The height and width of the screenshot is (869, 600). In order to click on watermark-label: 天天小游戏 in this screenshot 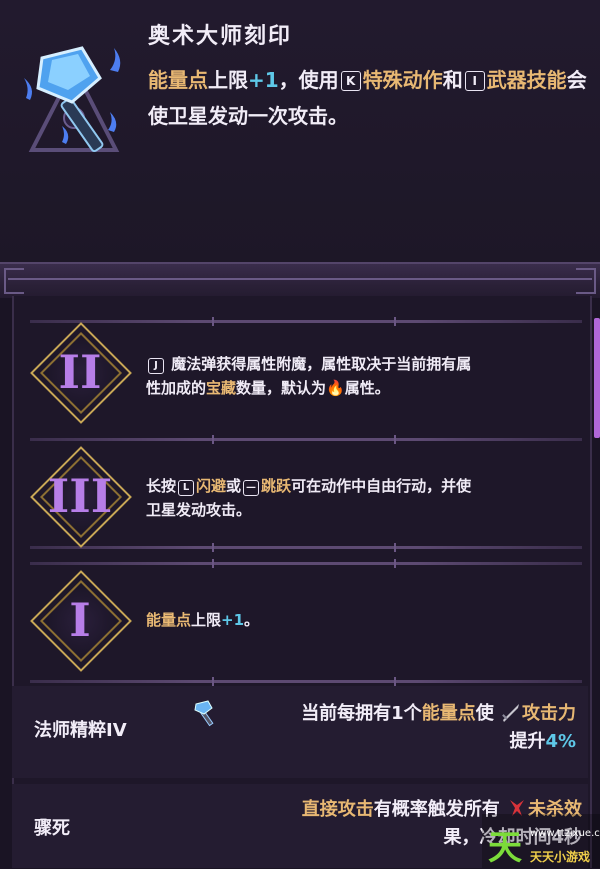, I will do `click(560, 857)`.